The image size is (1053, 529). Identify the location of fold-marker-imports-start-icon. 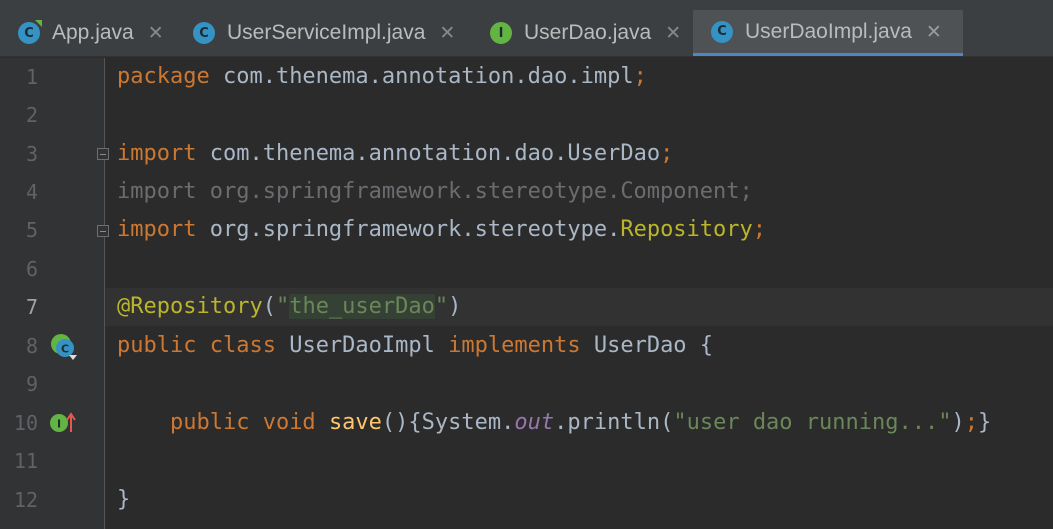
(103, 154).